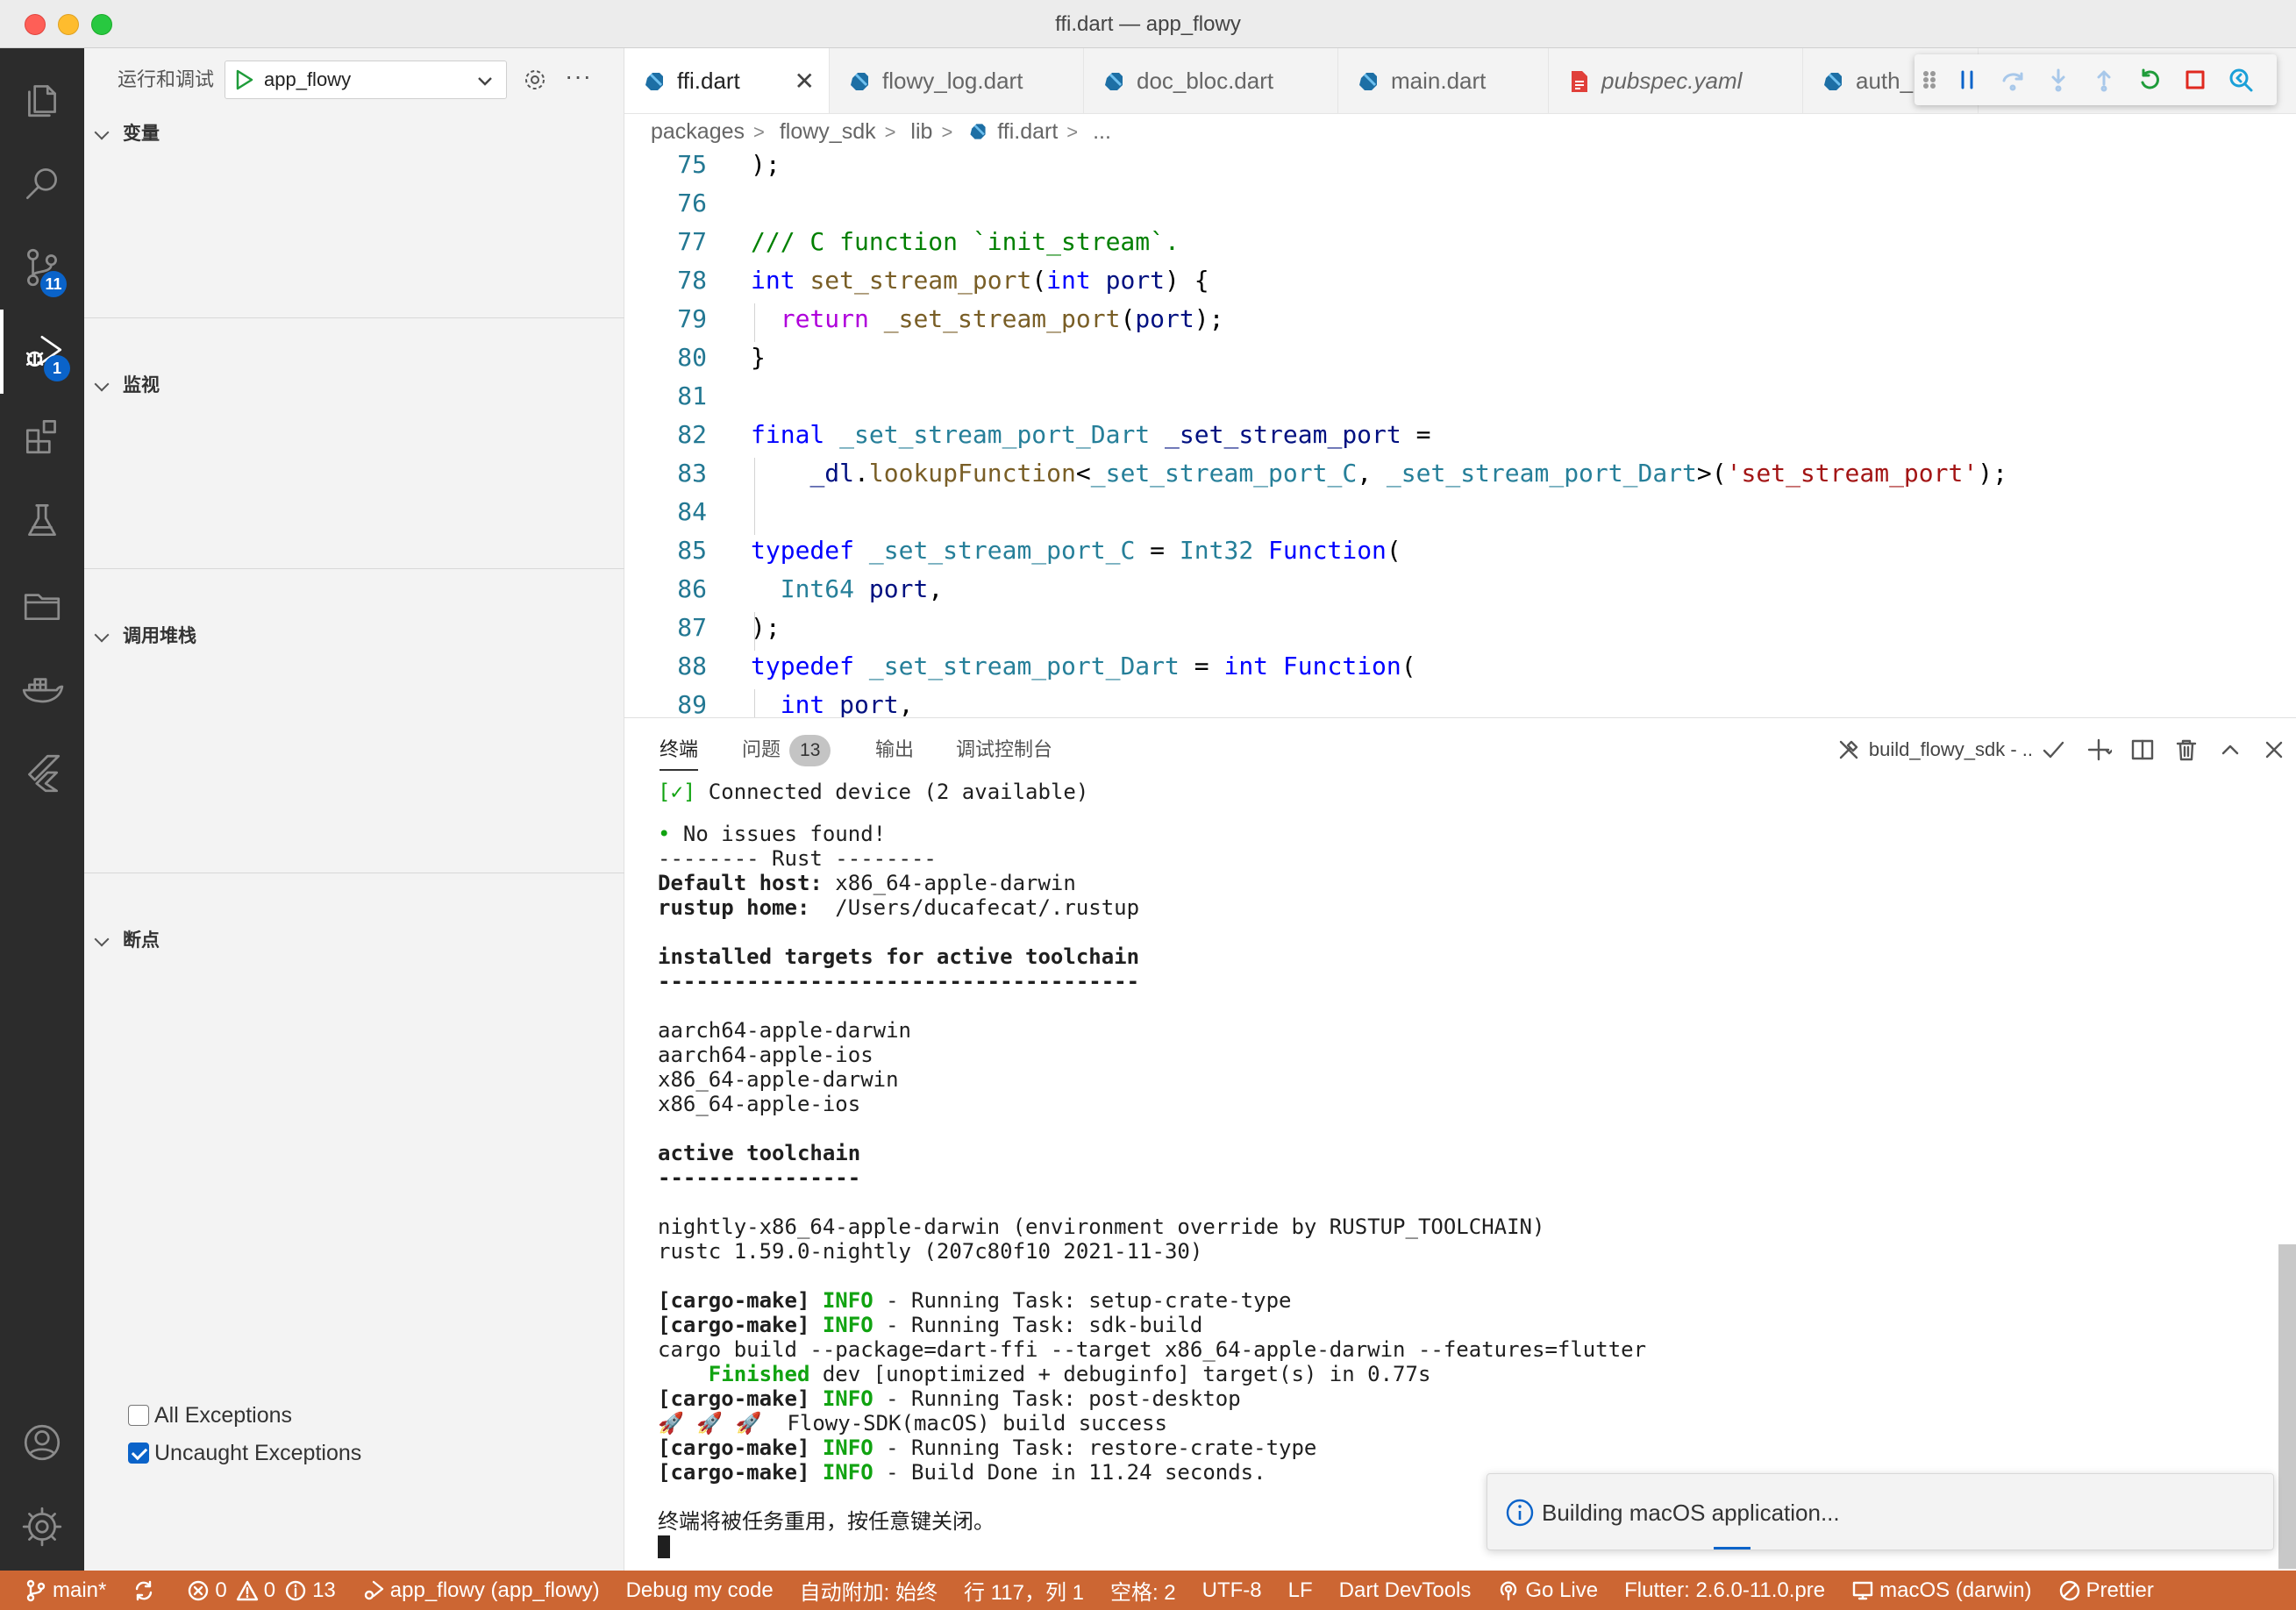 This screenshot has width=2296, height=1610. I want to click on call-stack-section: 调用堆栈, so click(354, 636).